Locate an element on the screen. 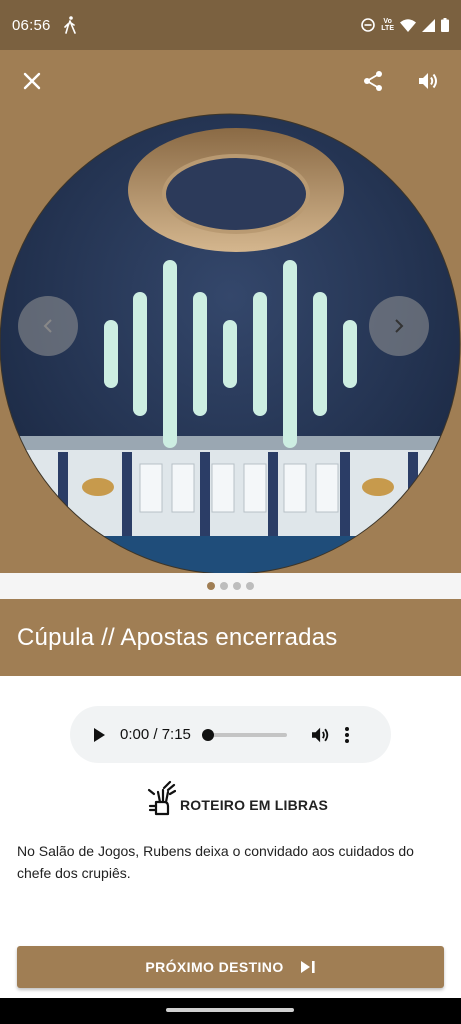  carousel-pagination is located at coordinates (230, 586).